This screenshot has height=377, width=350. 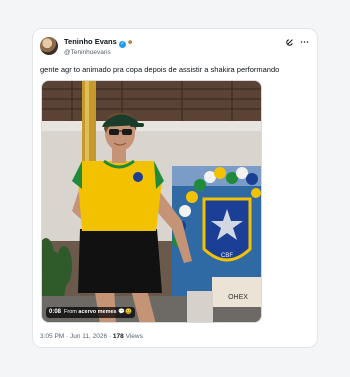 What do you see at coordinates (55, 312) in the screenshot?
I see `video-timestamp: 0:08` at bounding box center [55, 312].